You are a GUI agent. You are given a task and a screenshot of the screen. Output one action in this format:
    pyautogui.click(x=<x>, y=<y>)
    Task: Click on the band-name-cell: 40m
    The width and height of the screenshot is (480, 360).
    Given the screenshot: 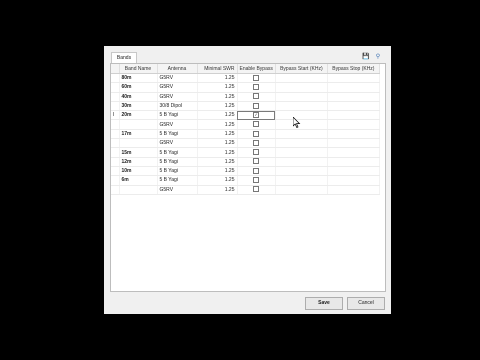 What is the action you would take?
    pyautogui.click(x=138, y=97)
    